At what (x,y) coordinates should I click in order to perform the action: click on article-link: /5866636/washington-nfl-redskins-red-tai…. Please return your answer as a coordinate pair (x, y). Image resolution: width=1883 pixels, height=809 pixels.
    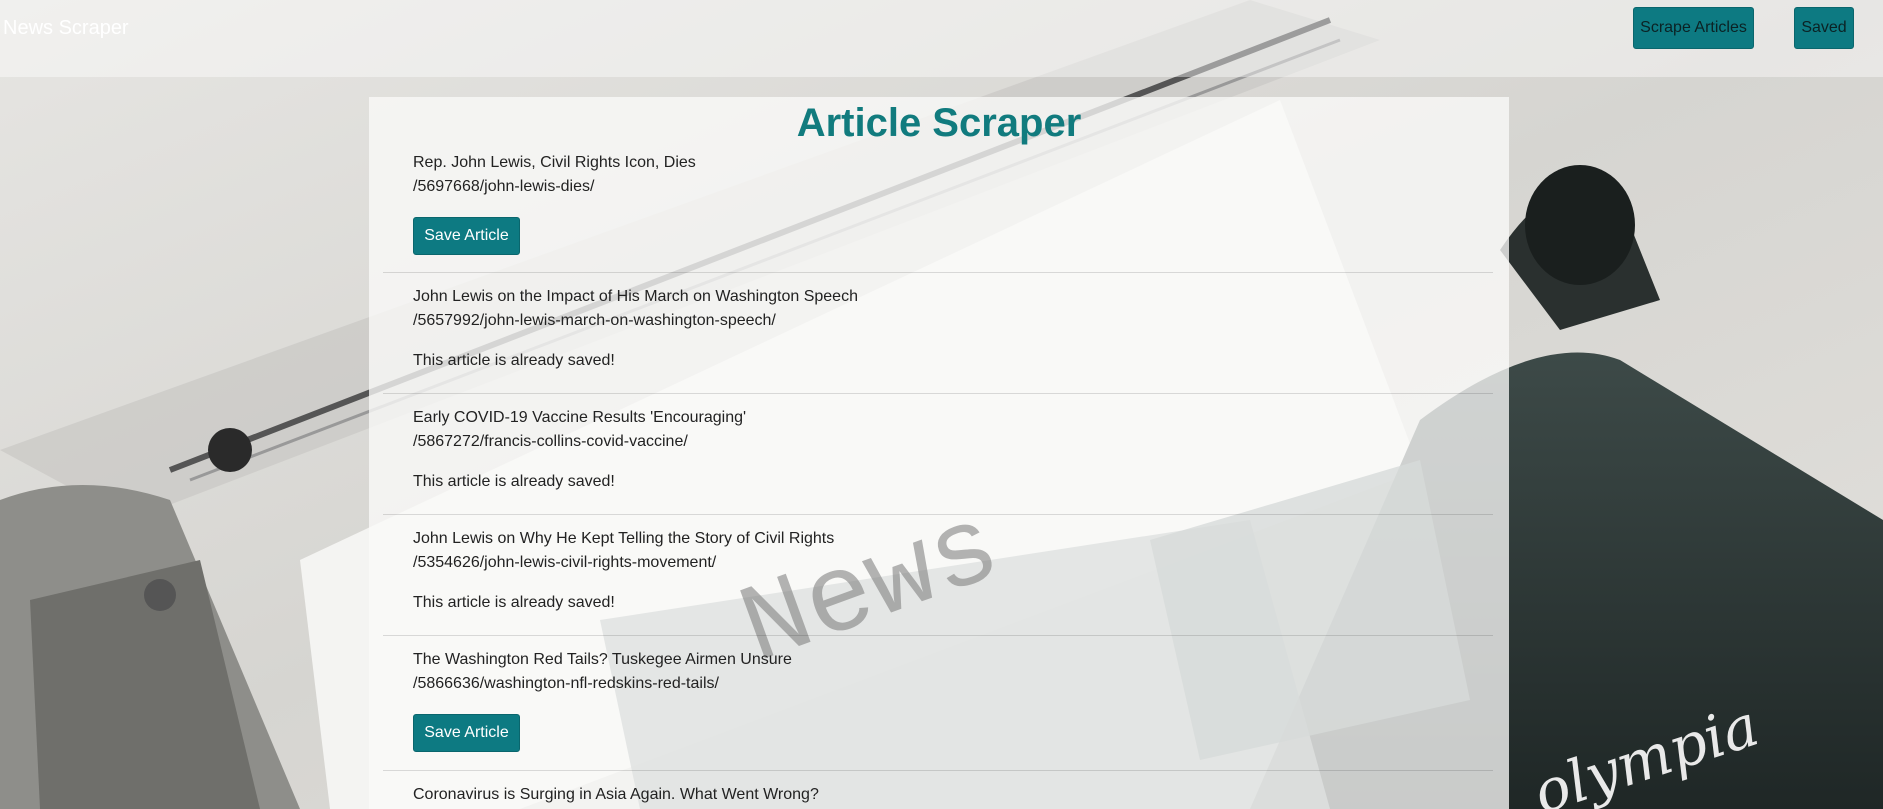
    Looking at the image, I should click on (566, 684).